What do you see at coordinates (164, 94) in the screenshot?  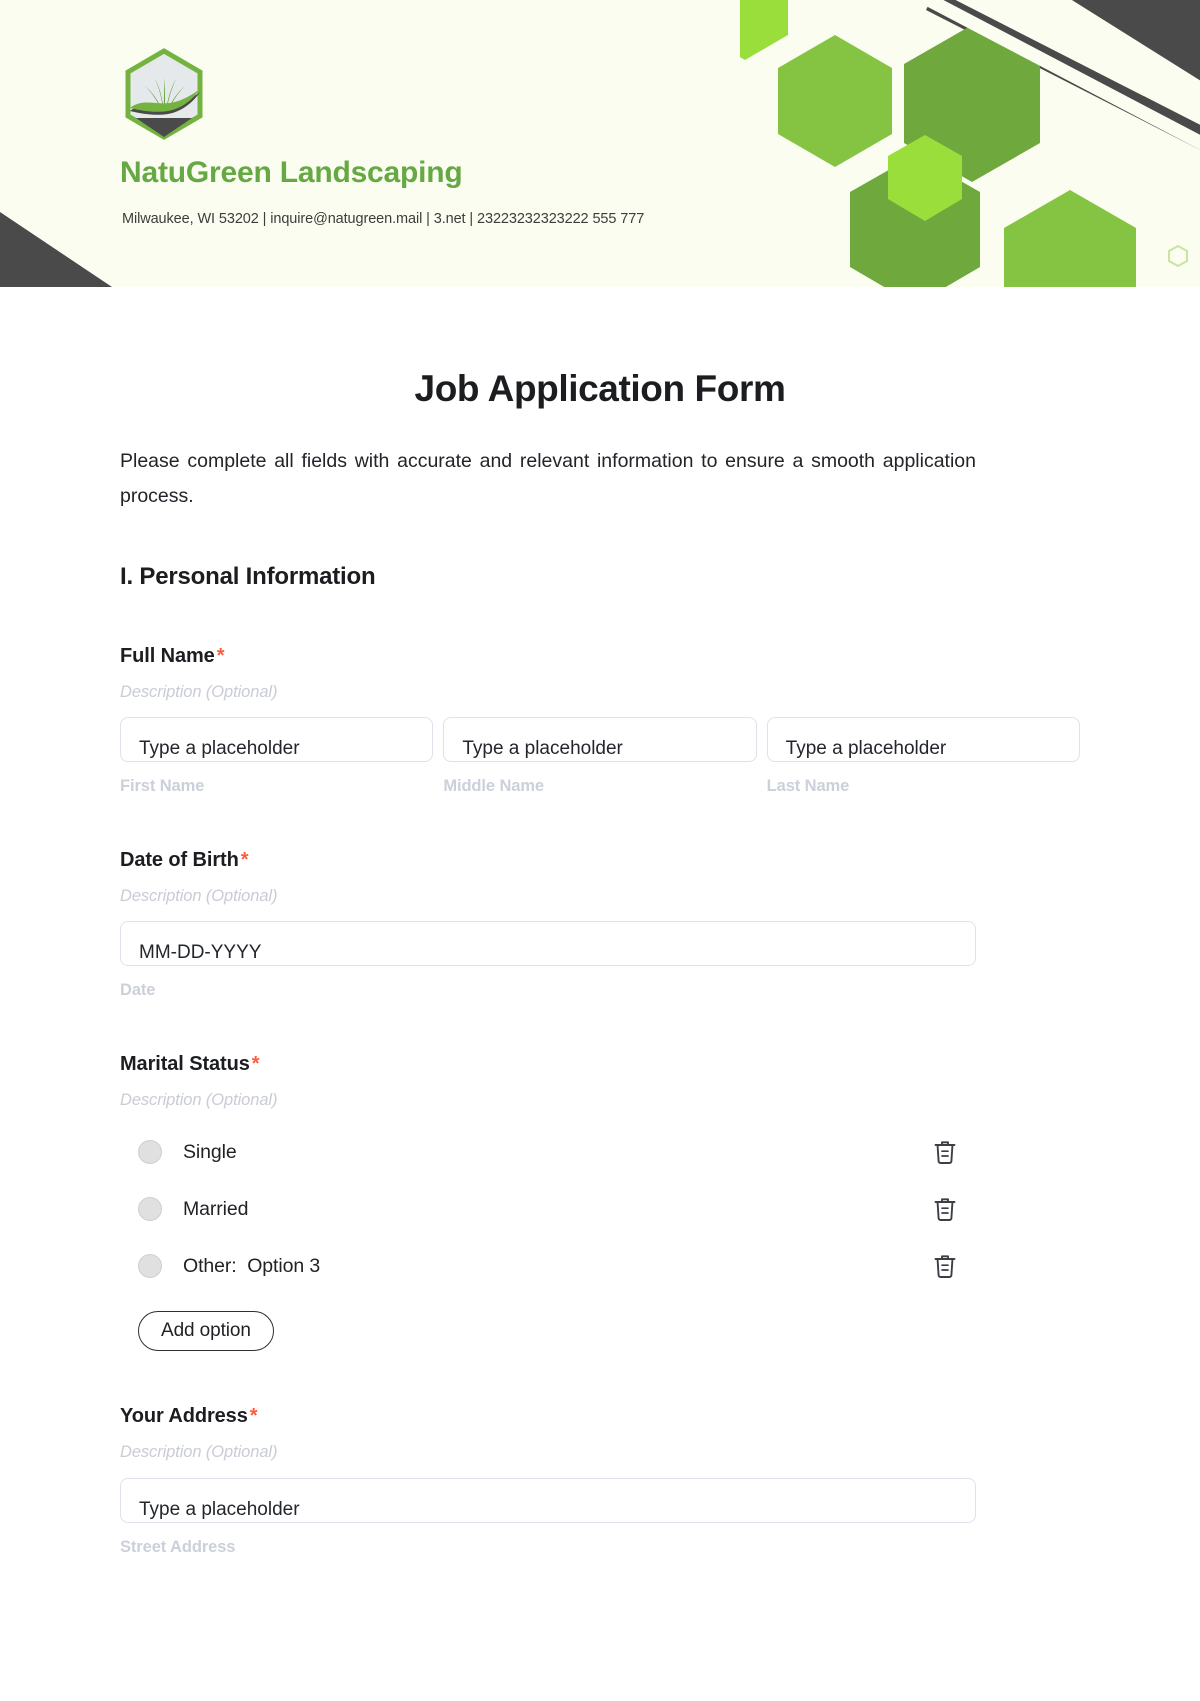 I see `natugreen-logo-icon` at bounding box center [164, 94].